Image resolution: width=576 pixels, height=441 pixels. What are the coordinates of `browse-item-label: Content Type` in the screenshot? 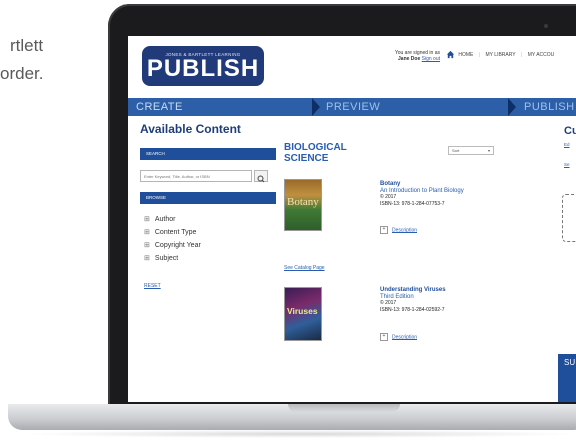 It's located at (175, 232).